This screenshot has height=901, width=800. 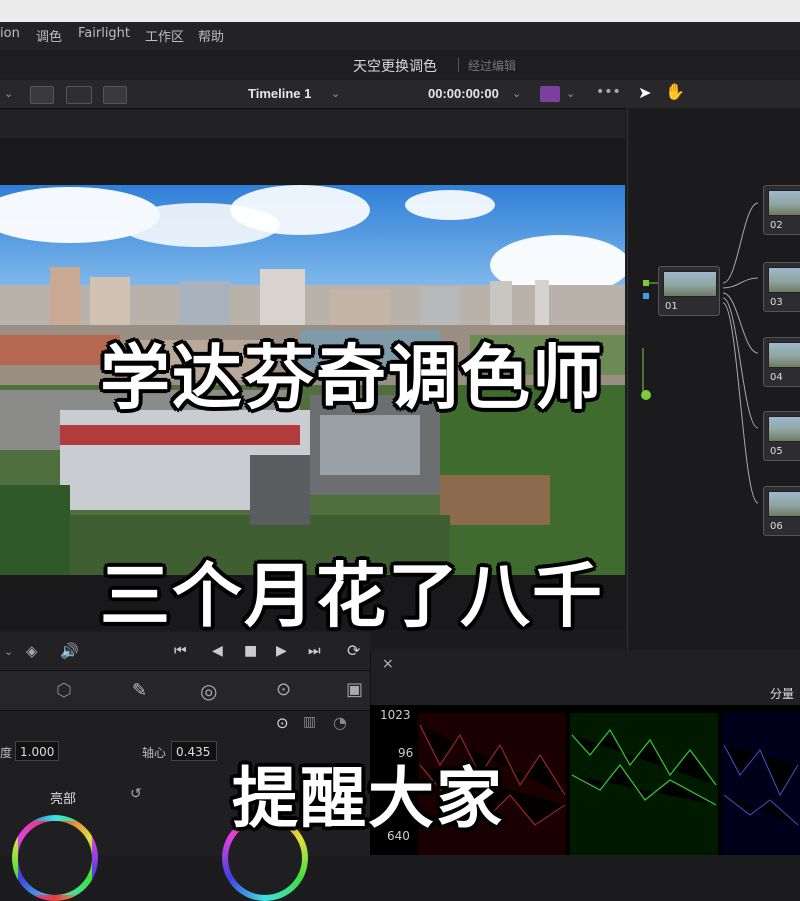 What do you see at coordinates (340, 722) in the screenshot?
I see `log-mode-icon: ◔` at bounding box center [340, 722].